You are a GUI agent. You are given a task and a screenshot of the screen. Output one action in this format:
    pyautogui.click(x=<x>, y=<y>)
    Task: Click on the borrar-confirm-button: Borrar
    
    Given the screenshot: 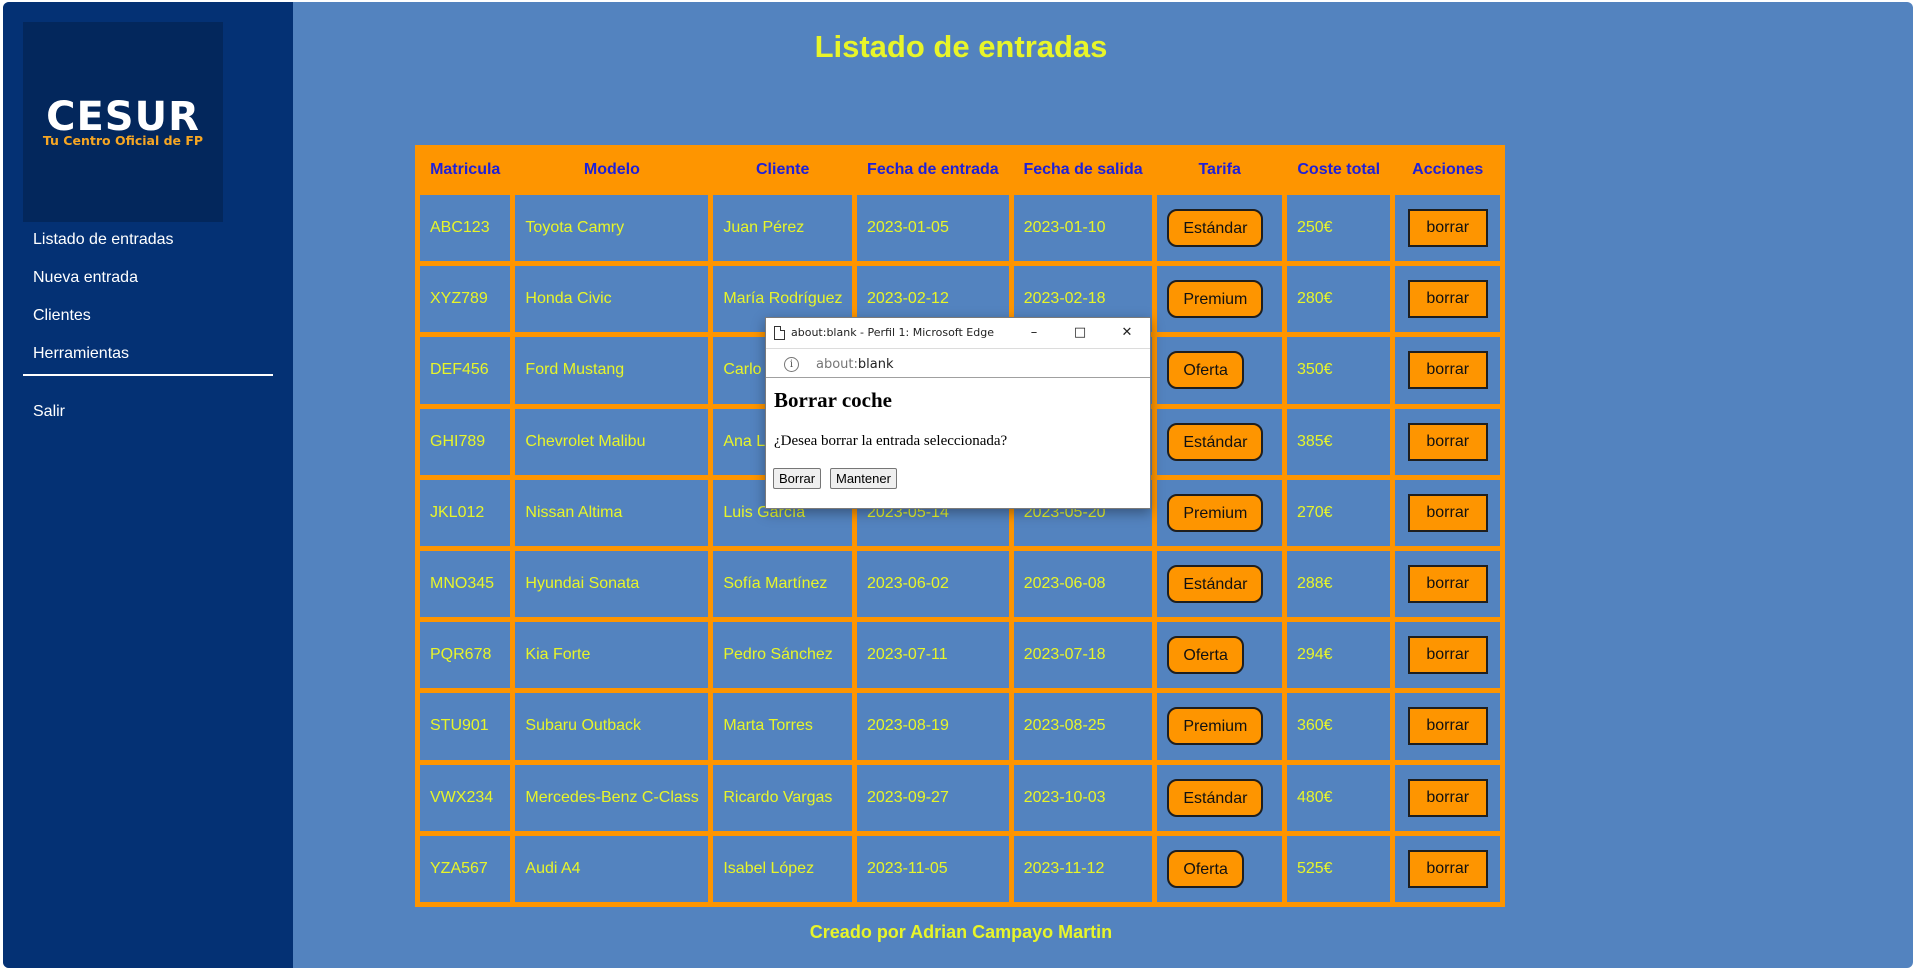 What is the action you would take?
    pyautogui.click(x=797, y=478)
    